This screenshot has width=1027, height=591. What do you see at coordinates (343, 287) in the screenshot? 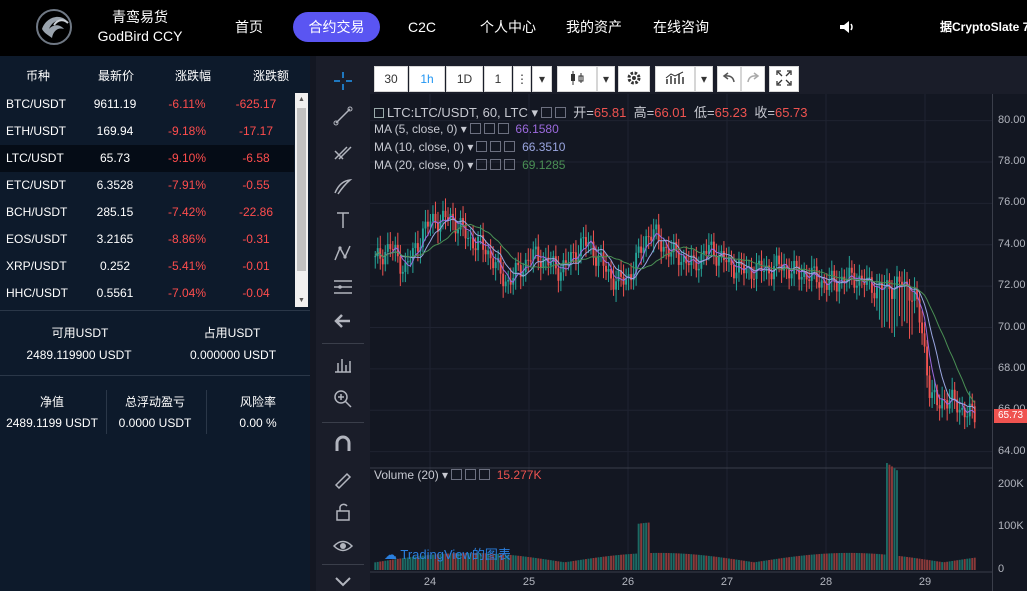
I see `fib-retracement-icon` at bounding box center [343, 287].